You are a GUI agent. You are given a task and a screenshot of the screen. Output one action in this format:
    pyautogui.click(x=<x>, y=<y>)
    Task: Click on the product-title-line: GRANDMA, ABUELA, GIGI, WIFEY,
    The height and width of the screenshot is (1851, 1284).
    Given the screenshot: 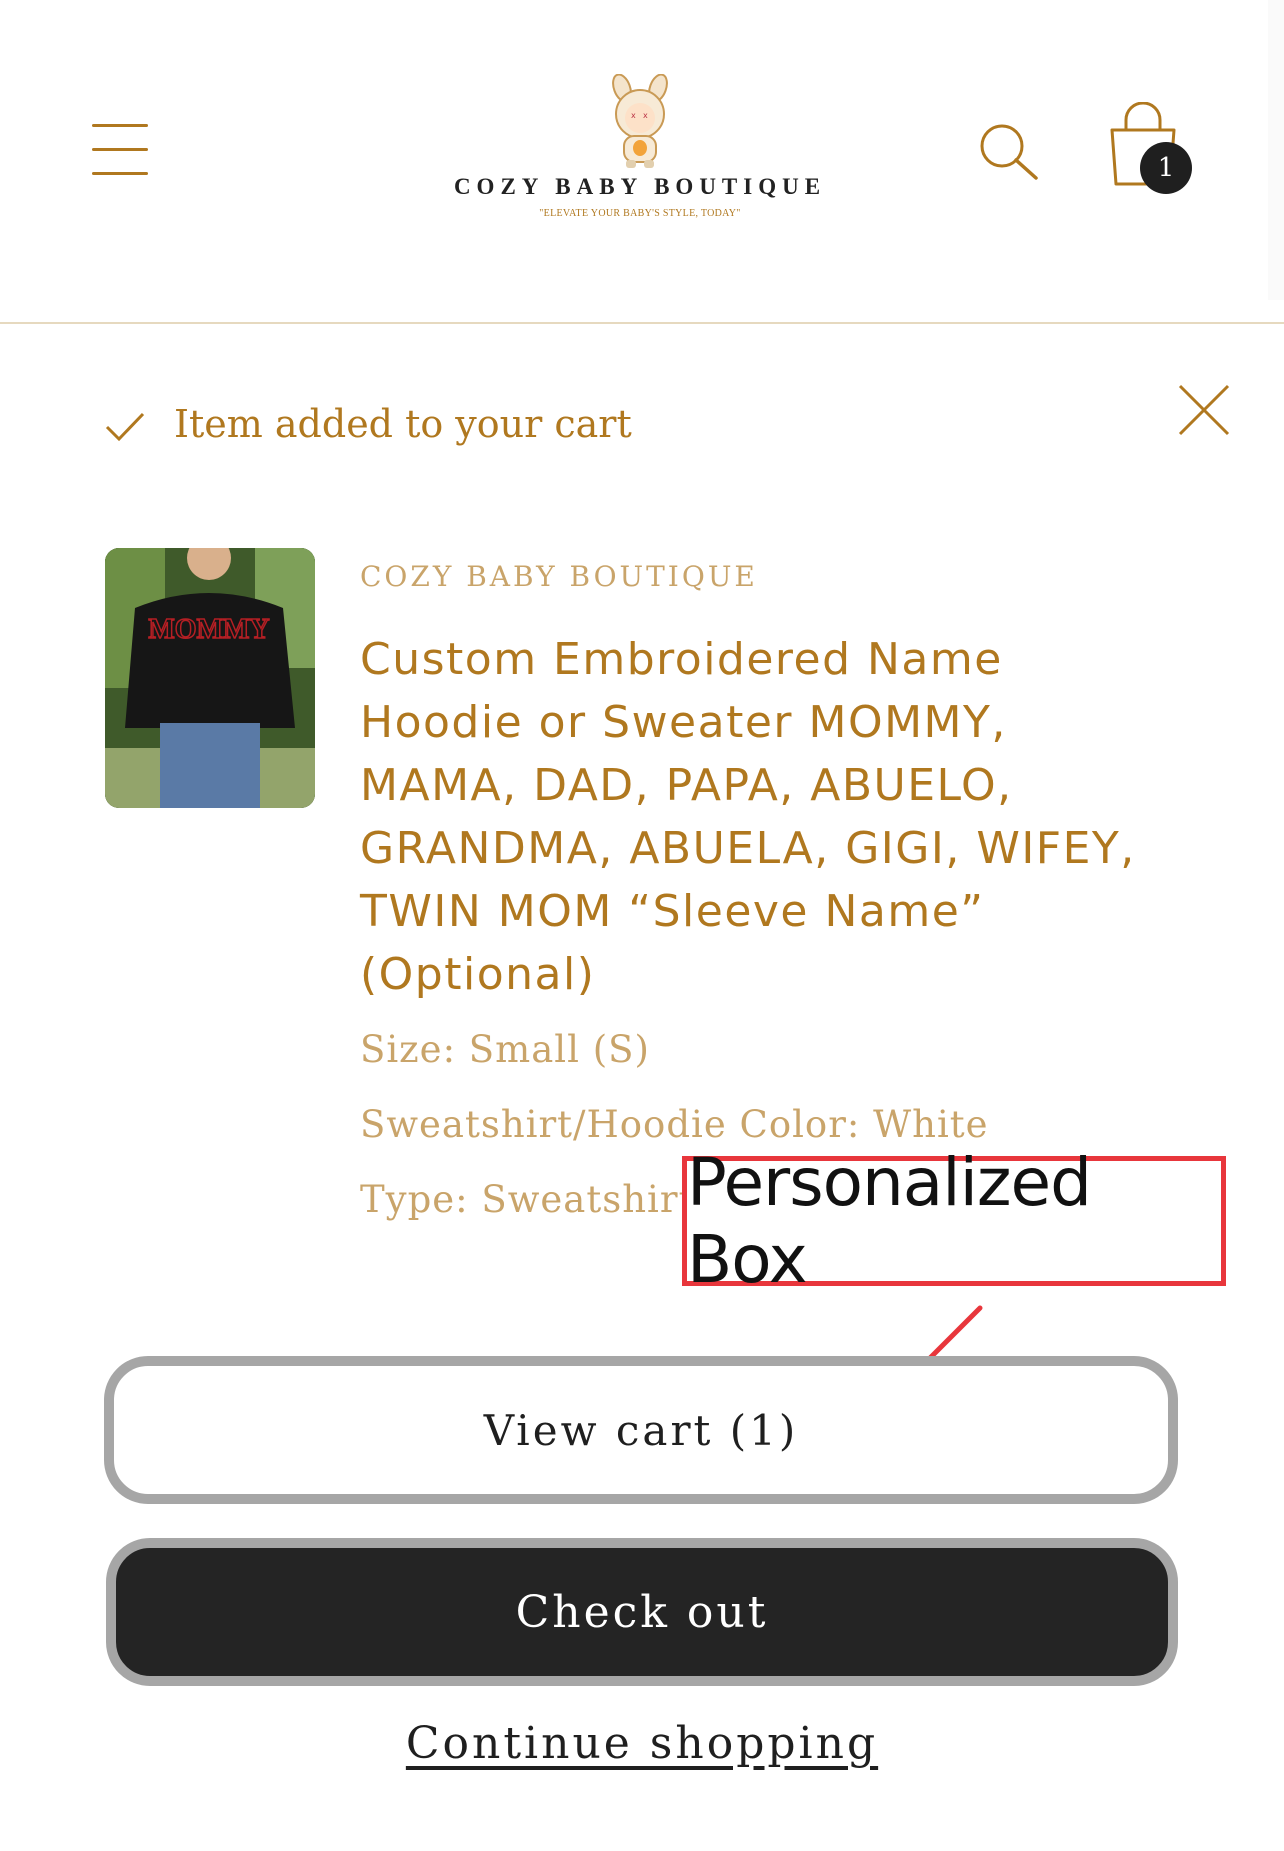 What is the action you would take?
    pyautogui.click(x=748, y=848)
    